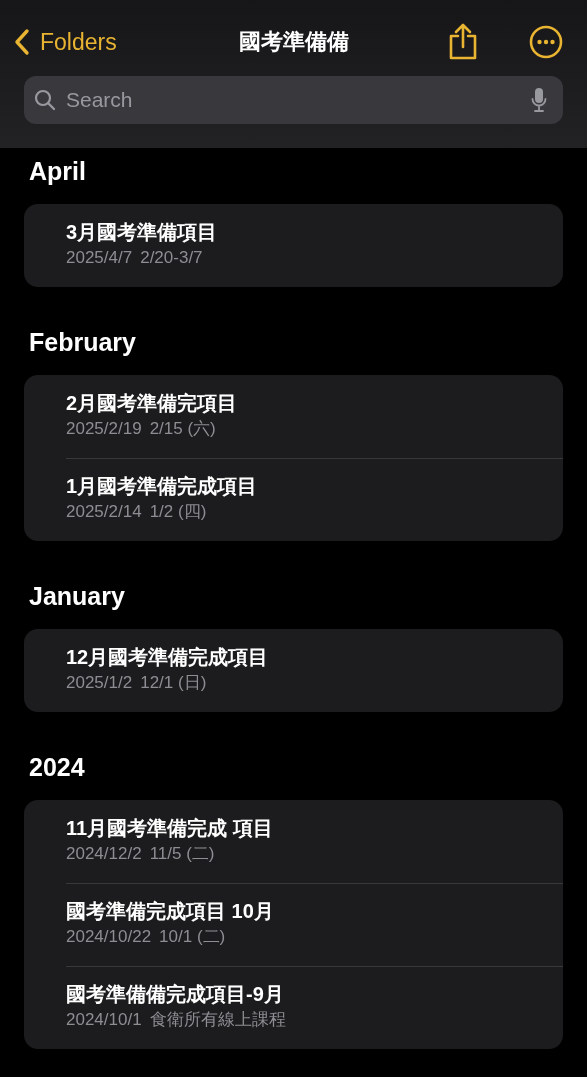 The height and width of the screenshot is (1077, 587). What do you see at coordinates (170, 828) in the screenshot?
I see `note-title: 11月國考準備完成 項目` at bounding box center [170, 828].